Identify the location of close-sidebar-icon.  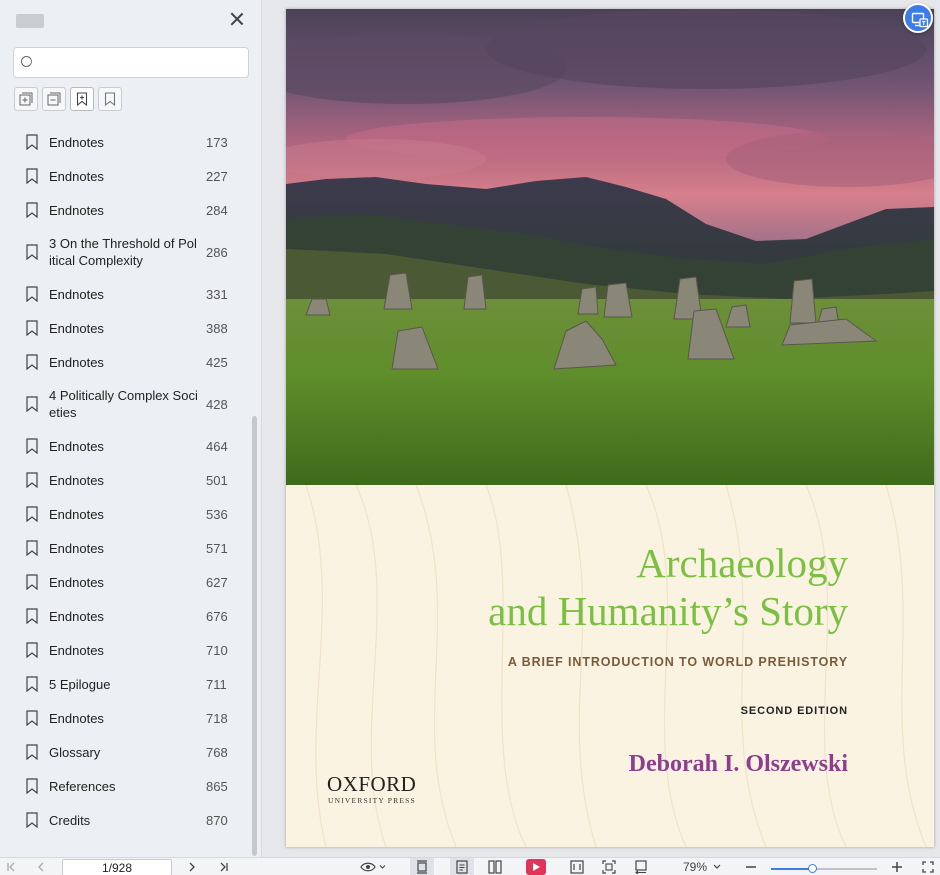
(237, 19).